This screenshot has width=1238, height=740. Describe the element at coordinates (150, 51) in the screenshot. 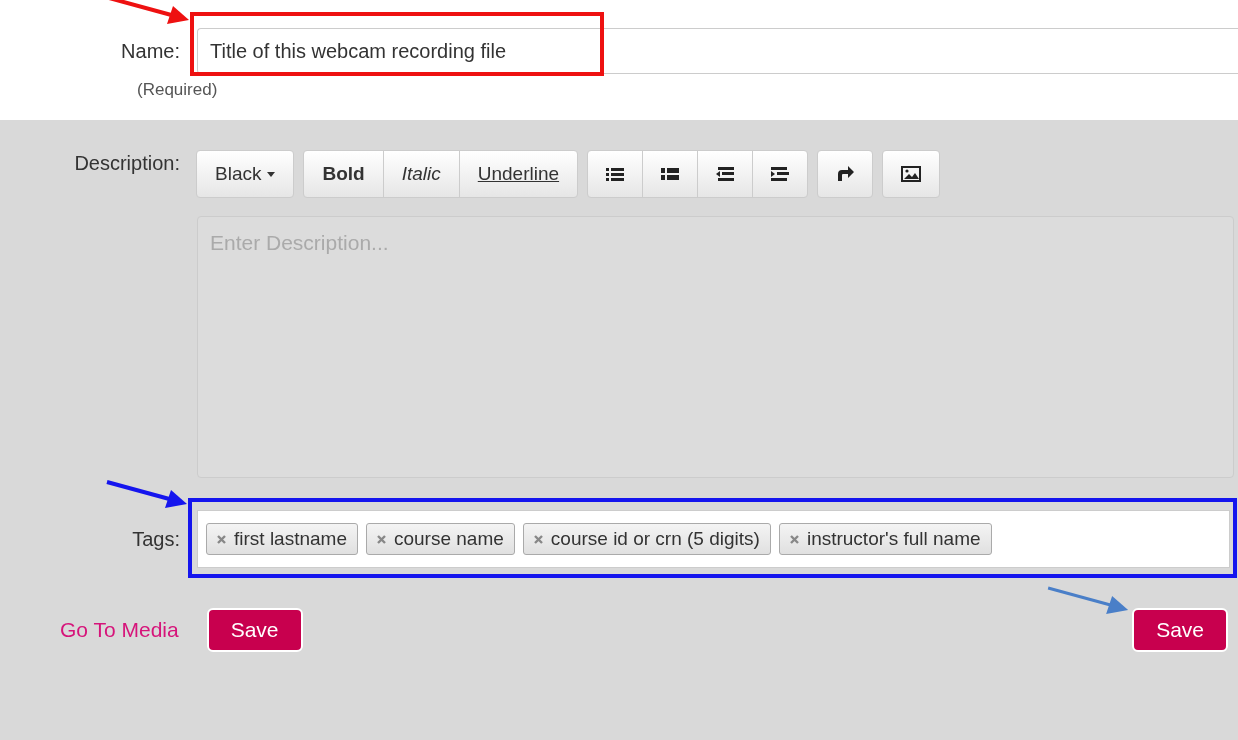

I see `name-label: Name:` at that location.